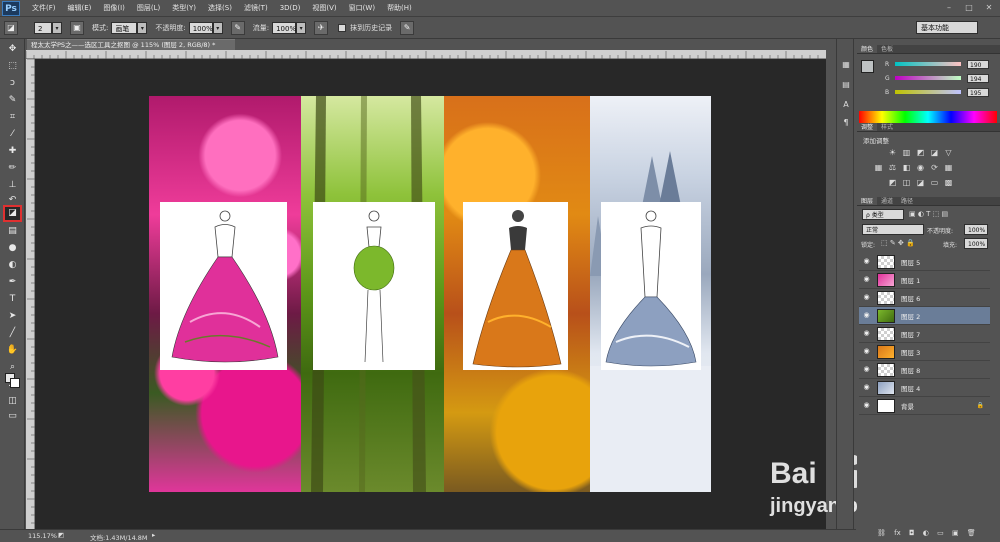  What do you see at coordinates (906, 153) in the screenshot?
I see `levels-icon: ▥` at bounding box center [906, 153].